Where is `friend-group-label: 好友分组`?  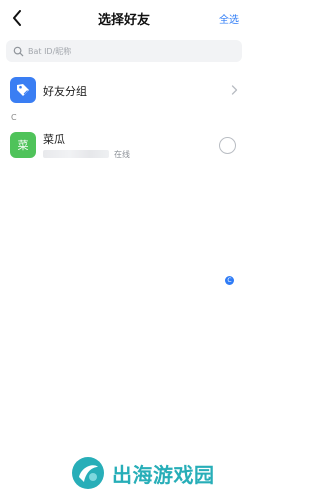
friend-group-label: 好友分组 is located at coordinates (65, 91).